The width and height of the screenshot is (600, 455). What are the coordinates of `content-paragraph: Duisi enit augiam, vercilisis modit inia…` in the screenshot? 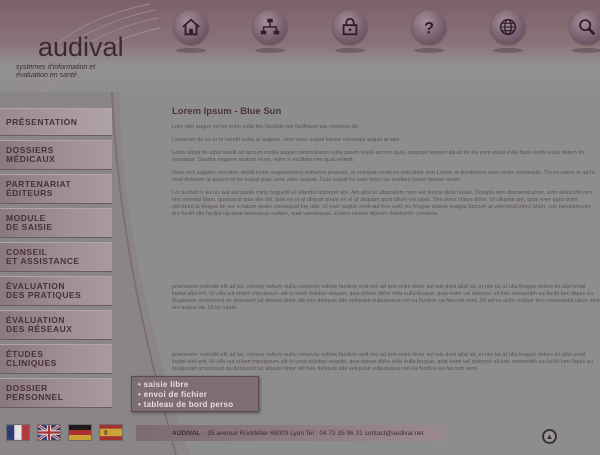 It's located at (383, 176).